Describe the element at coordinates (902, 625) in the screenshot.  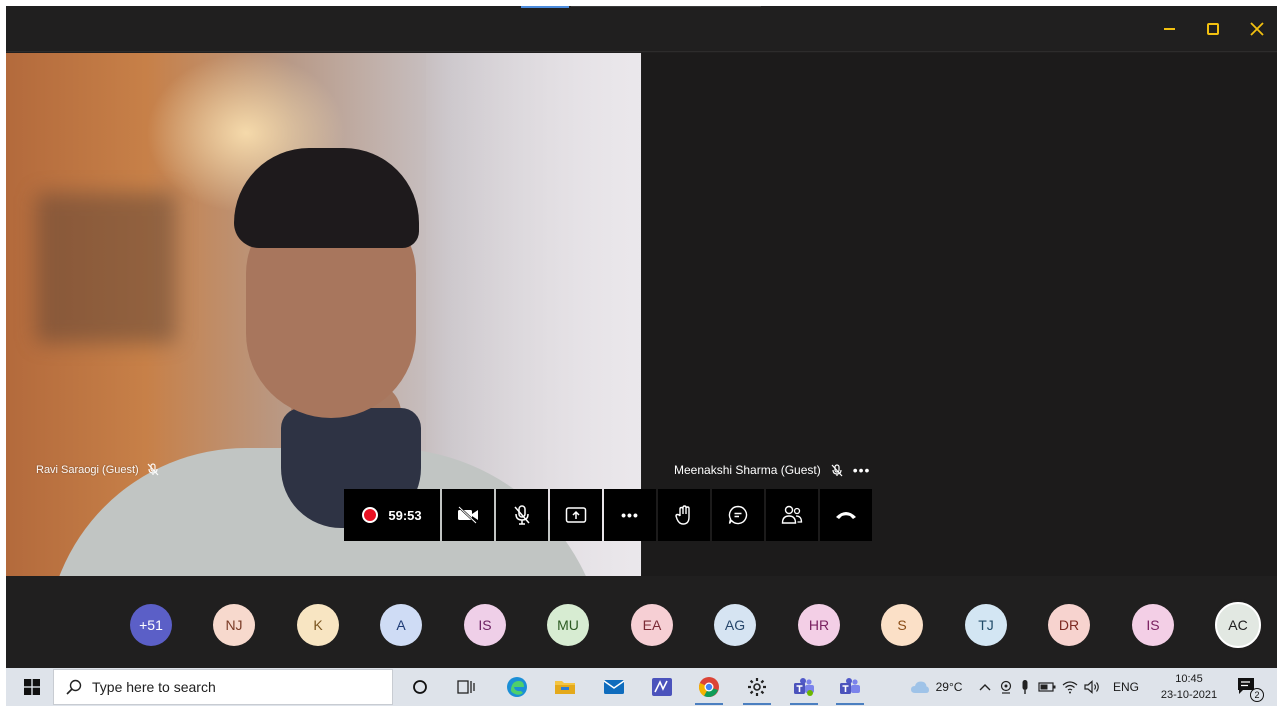
I see `participant-avatar: S` at that location.